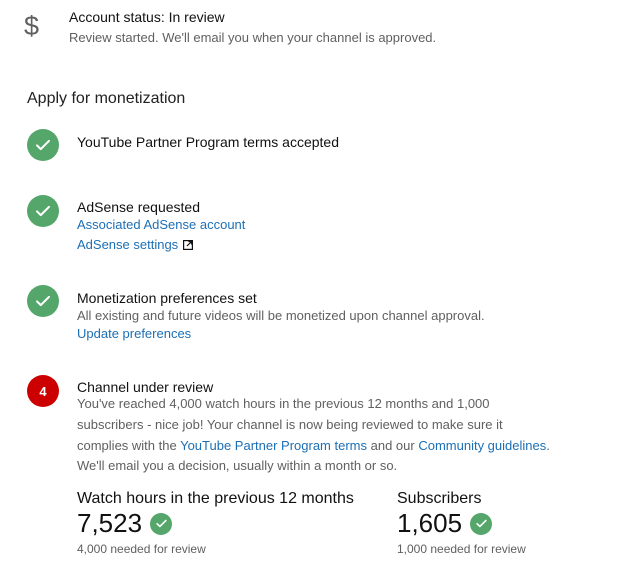  Describe the element at coordinates (208, 142) in the screenshot. I see `step-terms-title: YouTube Partner Program terms accepted` at that location.